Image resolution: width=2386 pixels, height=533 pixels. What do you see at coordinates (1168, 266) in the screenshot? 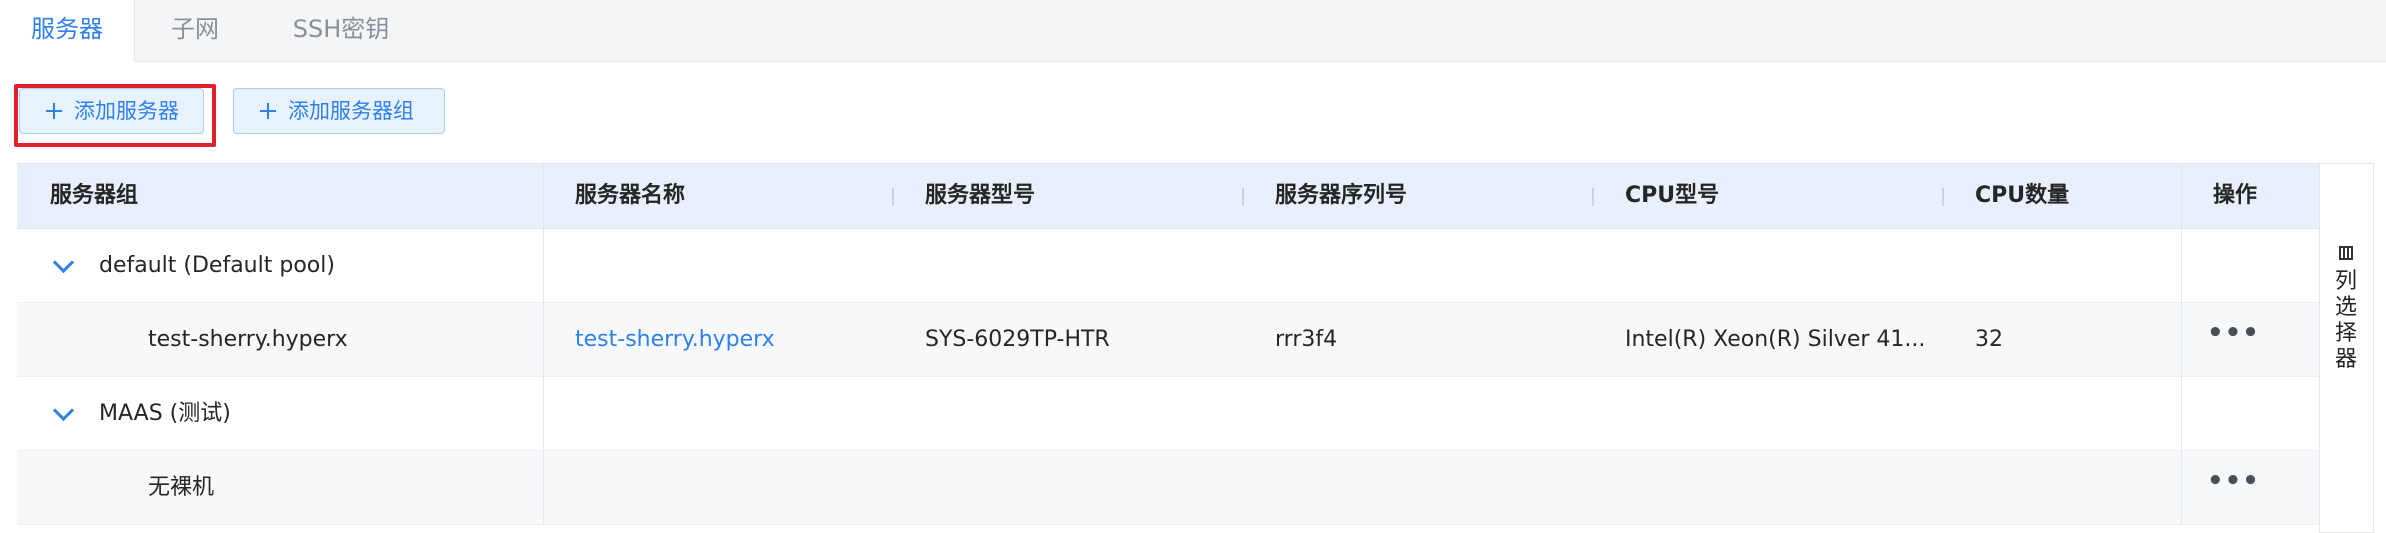
I see `table-row: default (Default pool)` at bounding box center [1168, 266].